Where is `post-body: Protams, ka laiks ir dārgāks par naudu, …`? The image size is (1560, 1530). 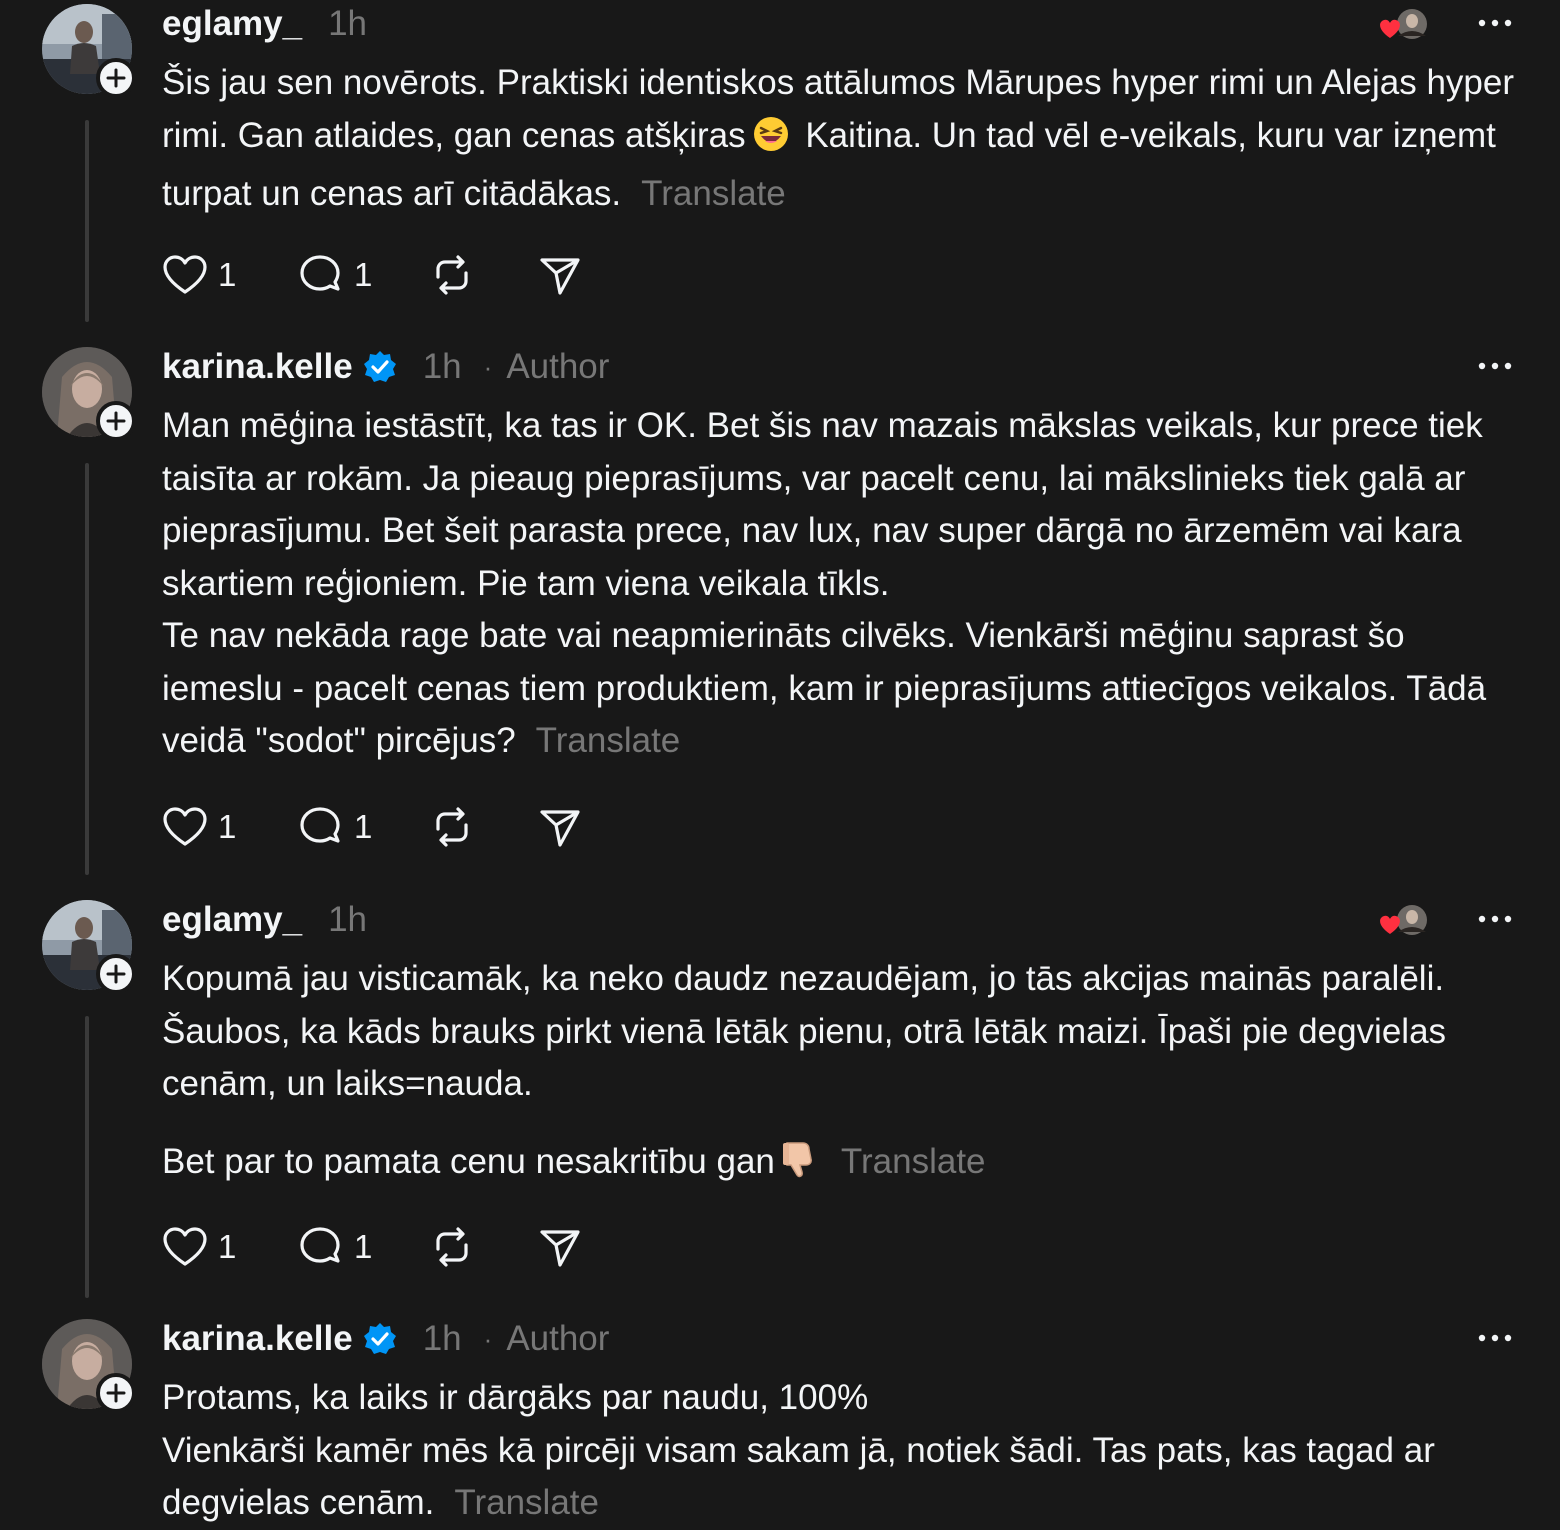 post-body: Protams, ka laiks ir dārgāks par naudu, … is located at coordinates (842, 1451).